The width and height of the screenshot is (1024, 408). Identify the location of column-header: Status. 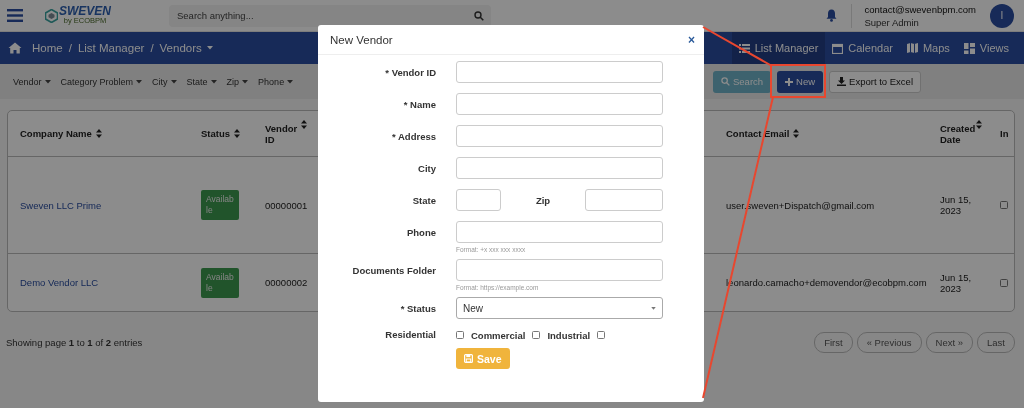
(216, 133).